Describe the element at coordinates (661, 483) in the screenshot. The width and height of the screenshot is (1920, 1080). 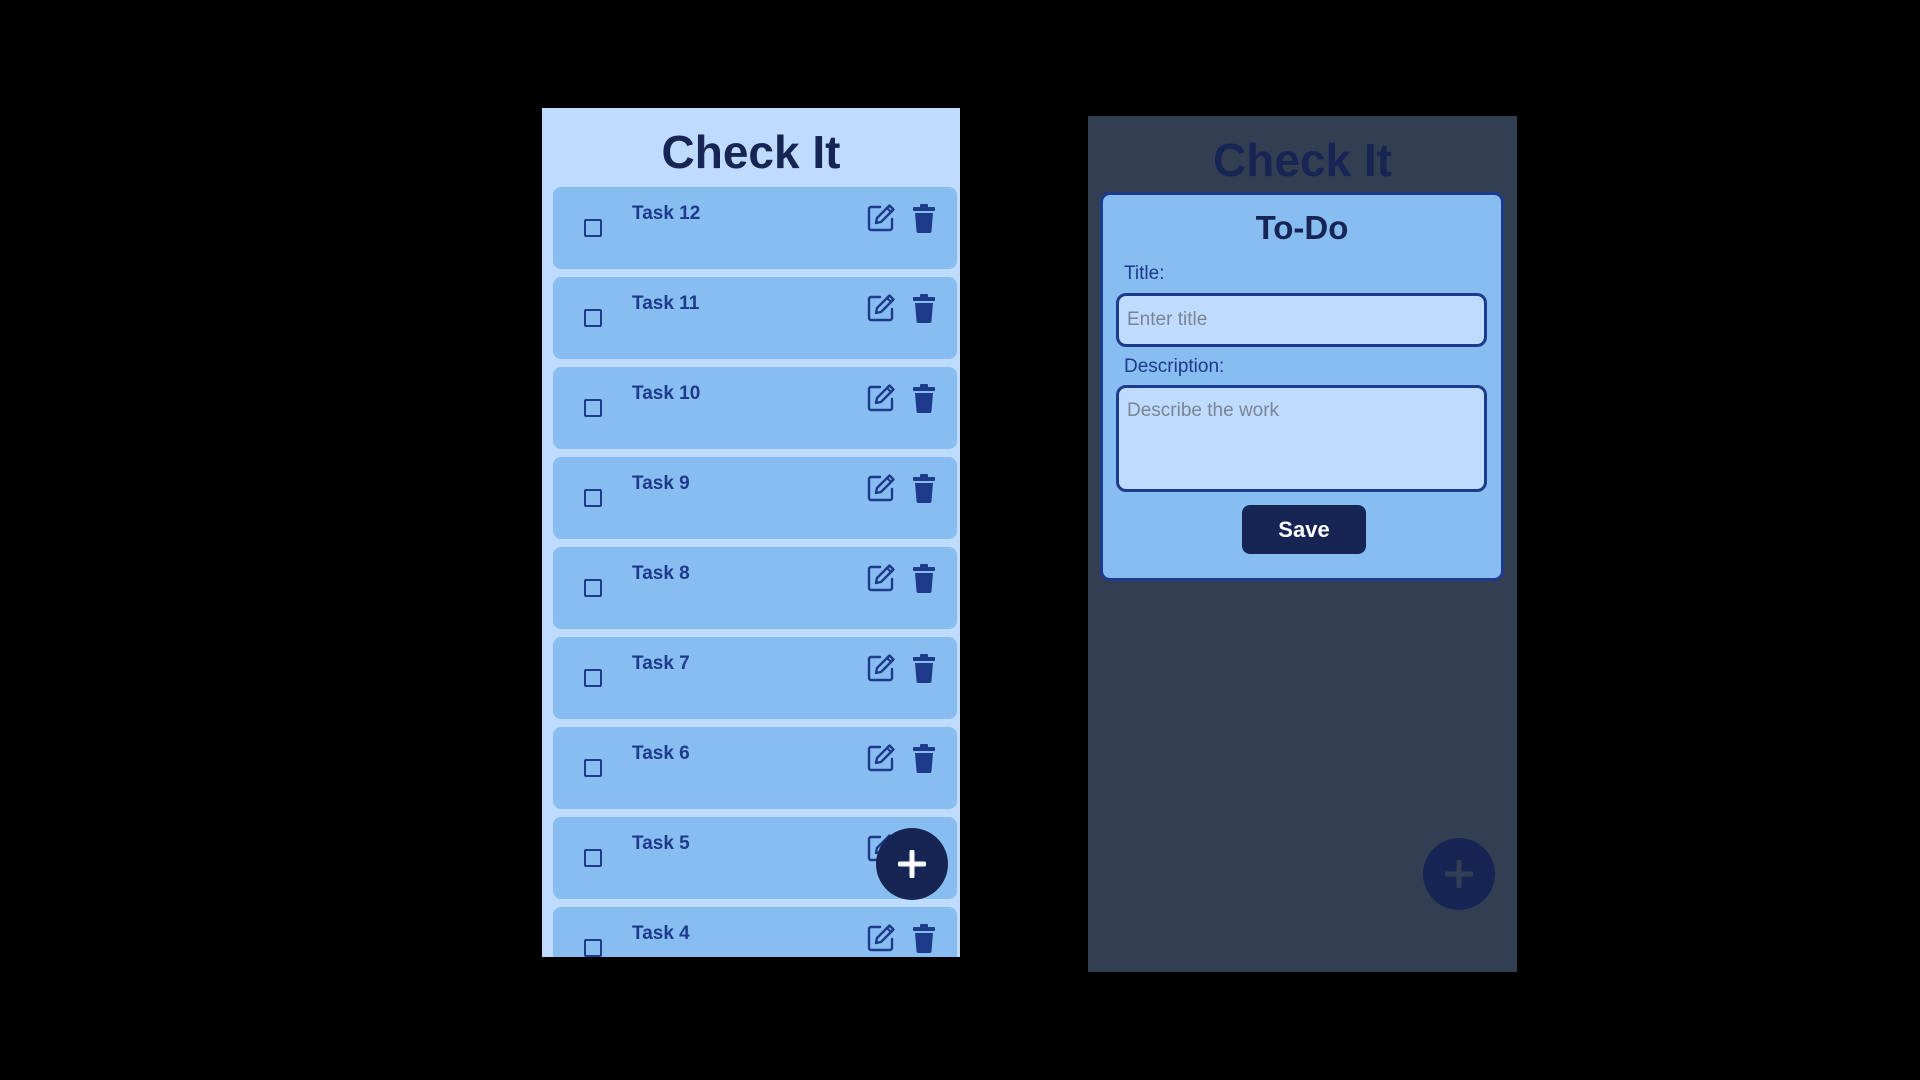
I see `task-title: Task 9` at that location.